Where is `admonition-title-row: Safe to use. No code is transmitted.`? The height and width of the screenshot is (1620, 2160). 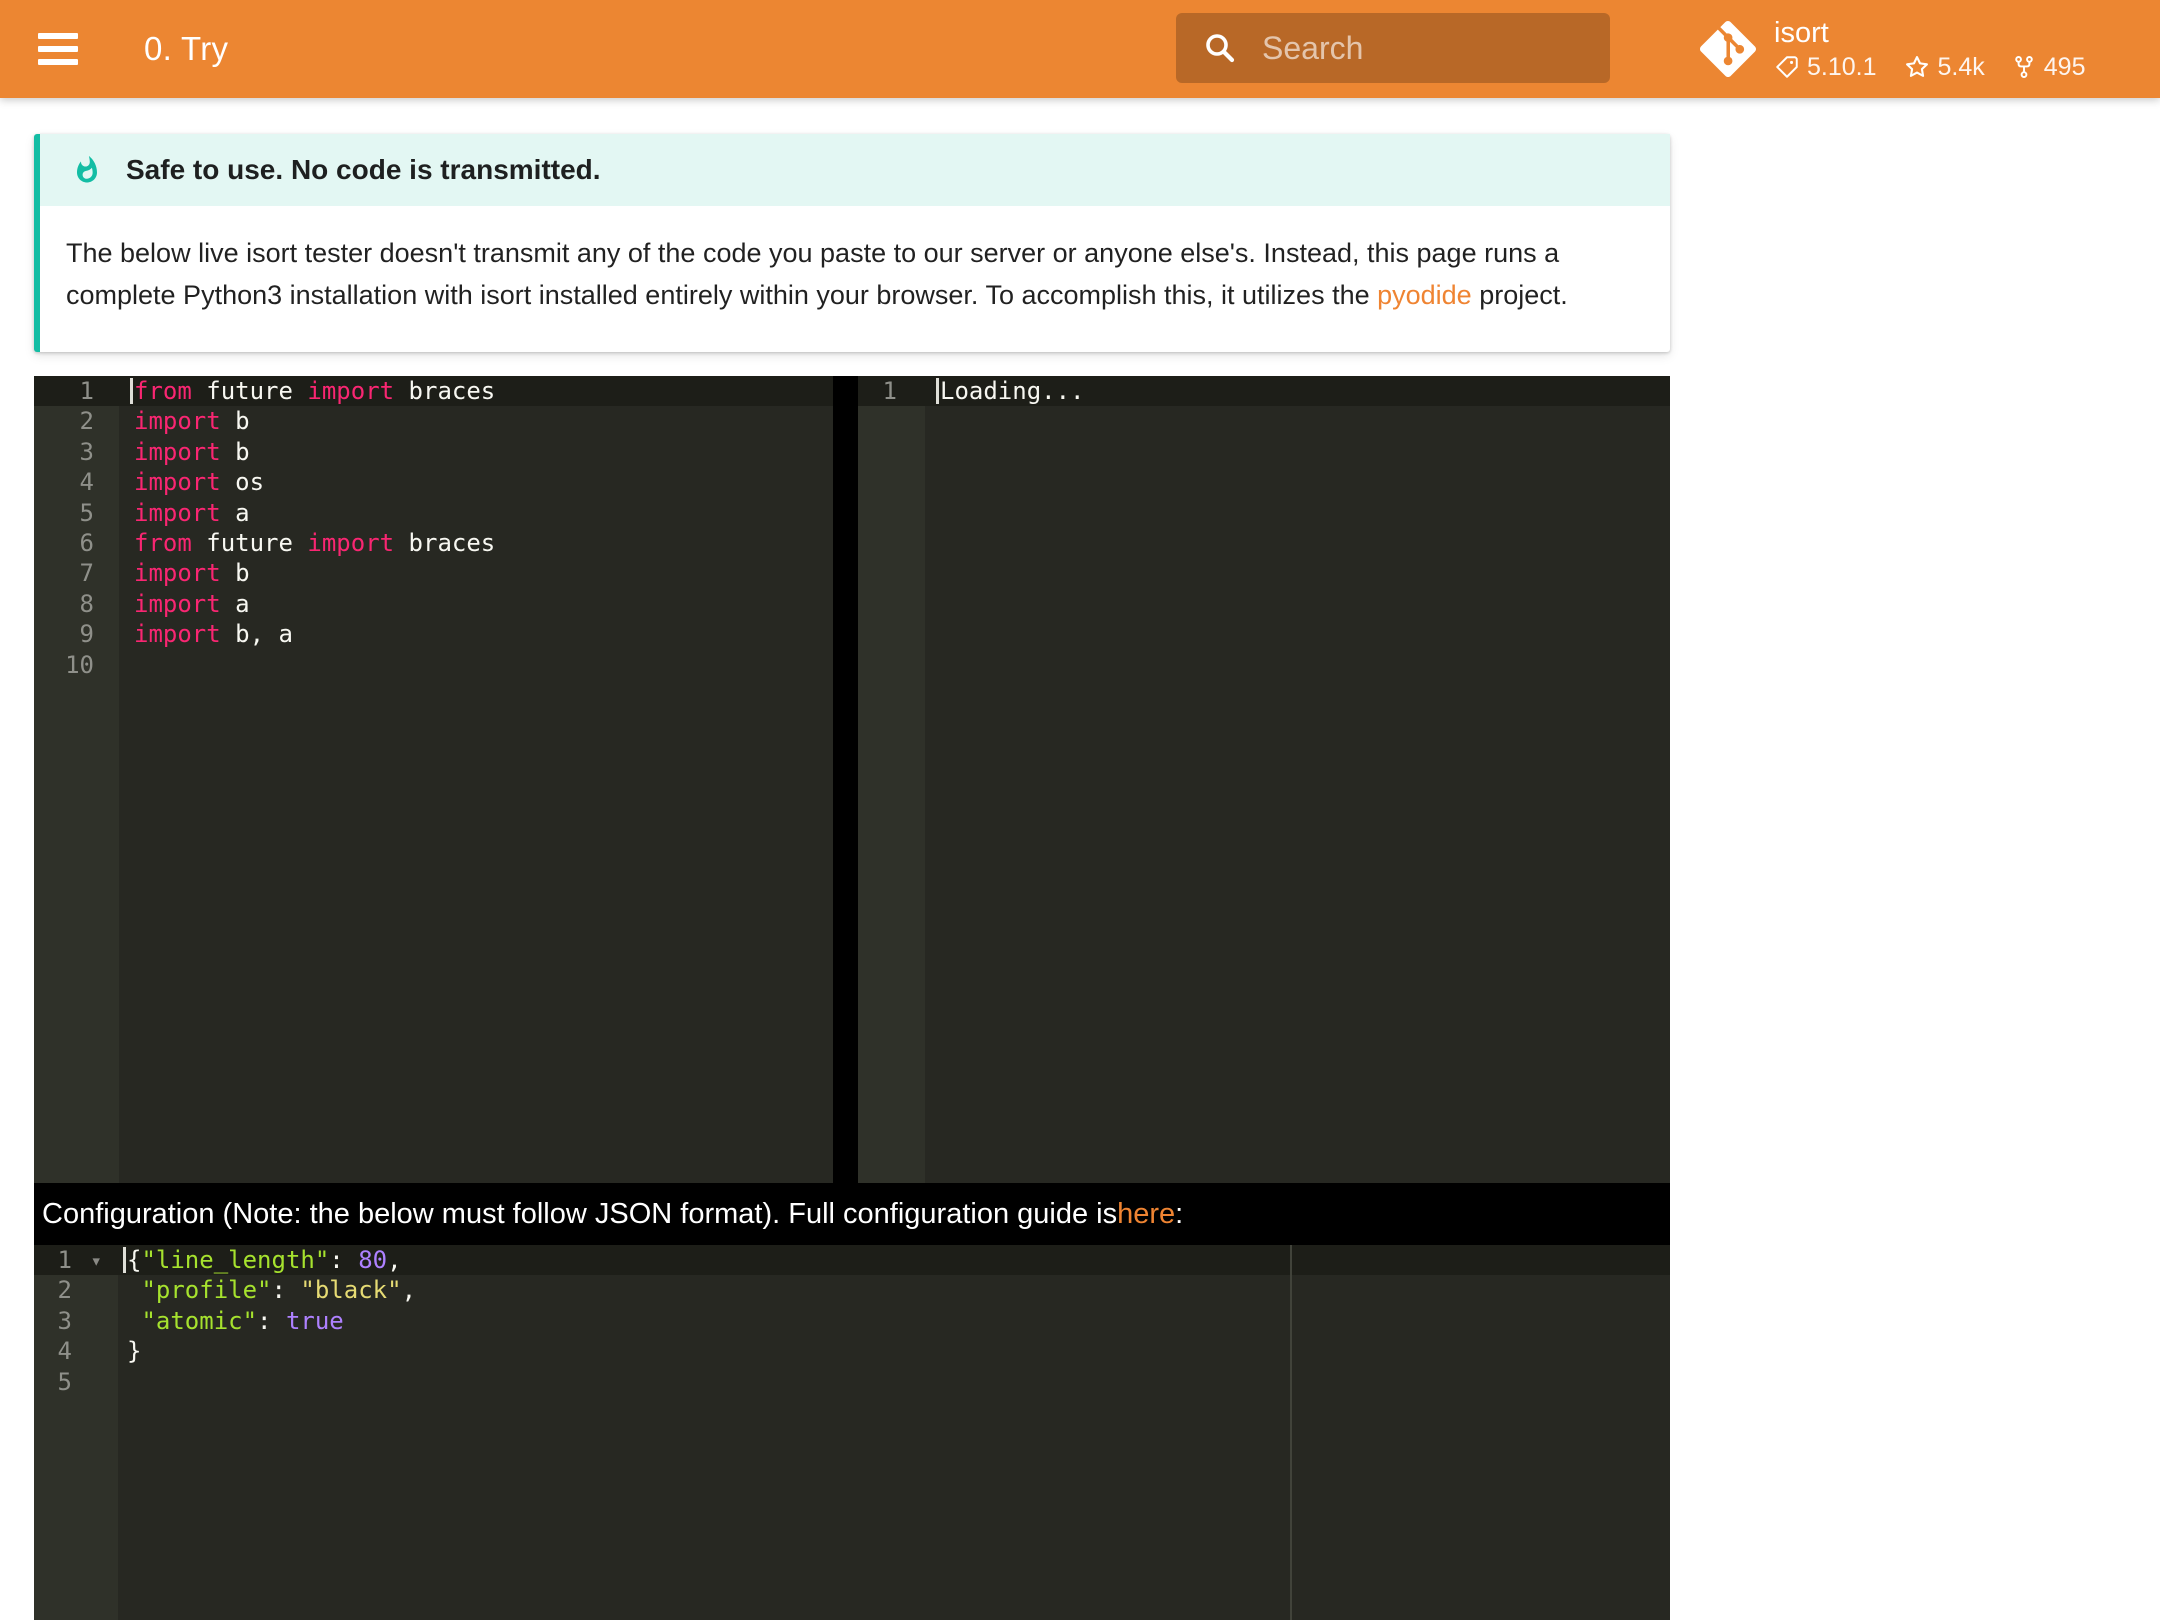
admonition-title-row: Safe to use. No code is transmitted. is located at coordinates (855, 170).